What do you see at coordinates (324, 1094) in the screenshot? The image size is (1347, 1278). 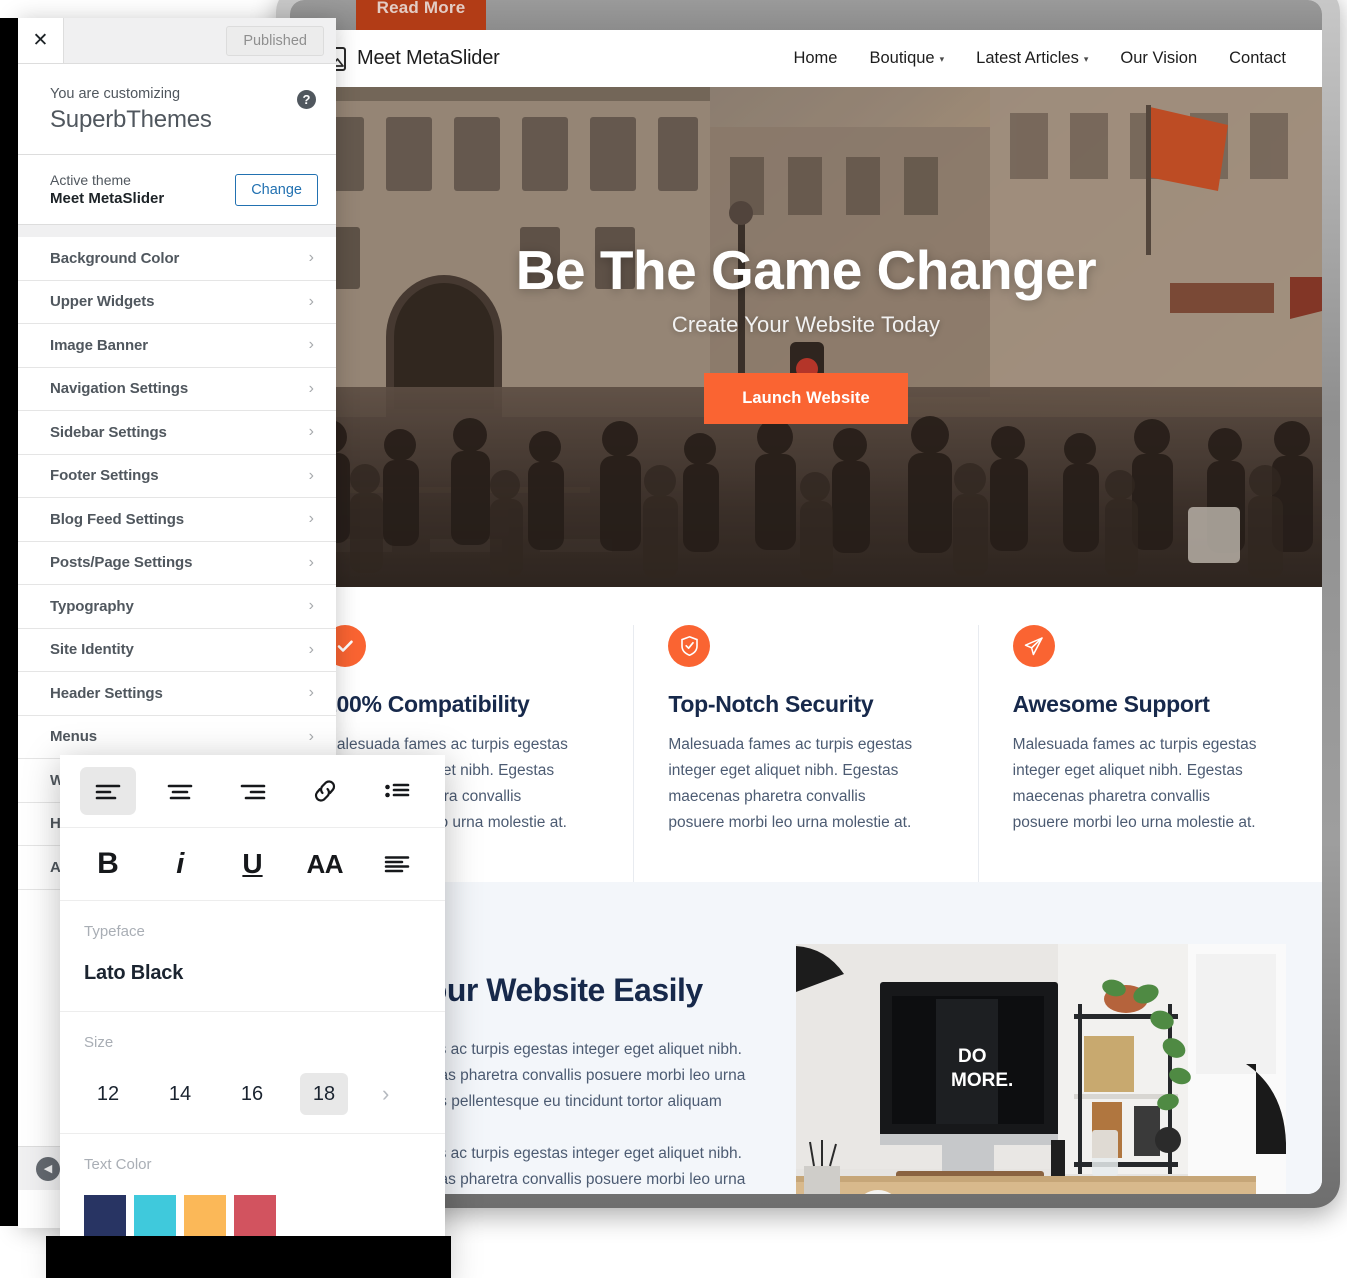 I see `size-option-18: 18` at bounding box center [324, 1094].